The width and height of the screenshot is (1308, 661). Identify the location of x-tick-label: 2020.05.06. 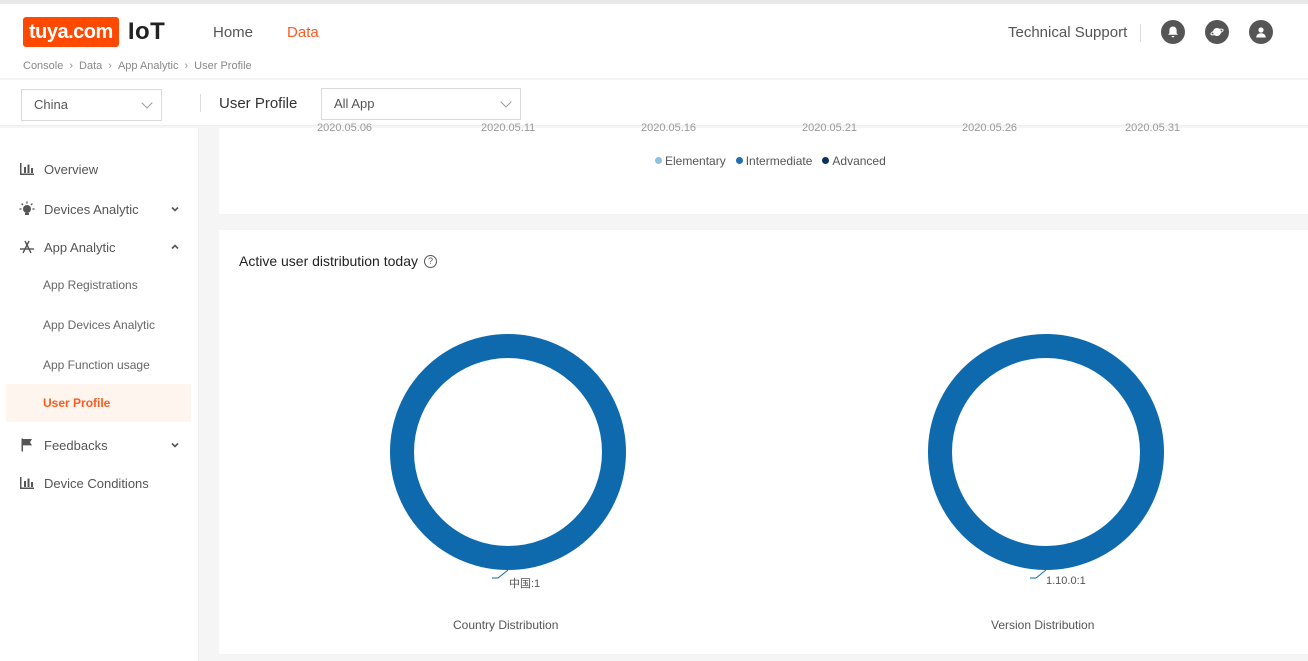
(345, 128).